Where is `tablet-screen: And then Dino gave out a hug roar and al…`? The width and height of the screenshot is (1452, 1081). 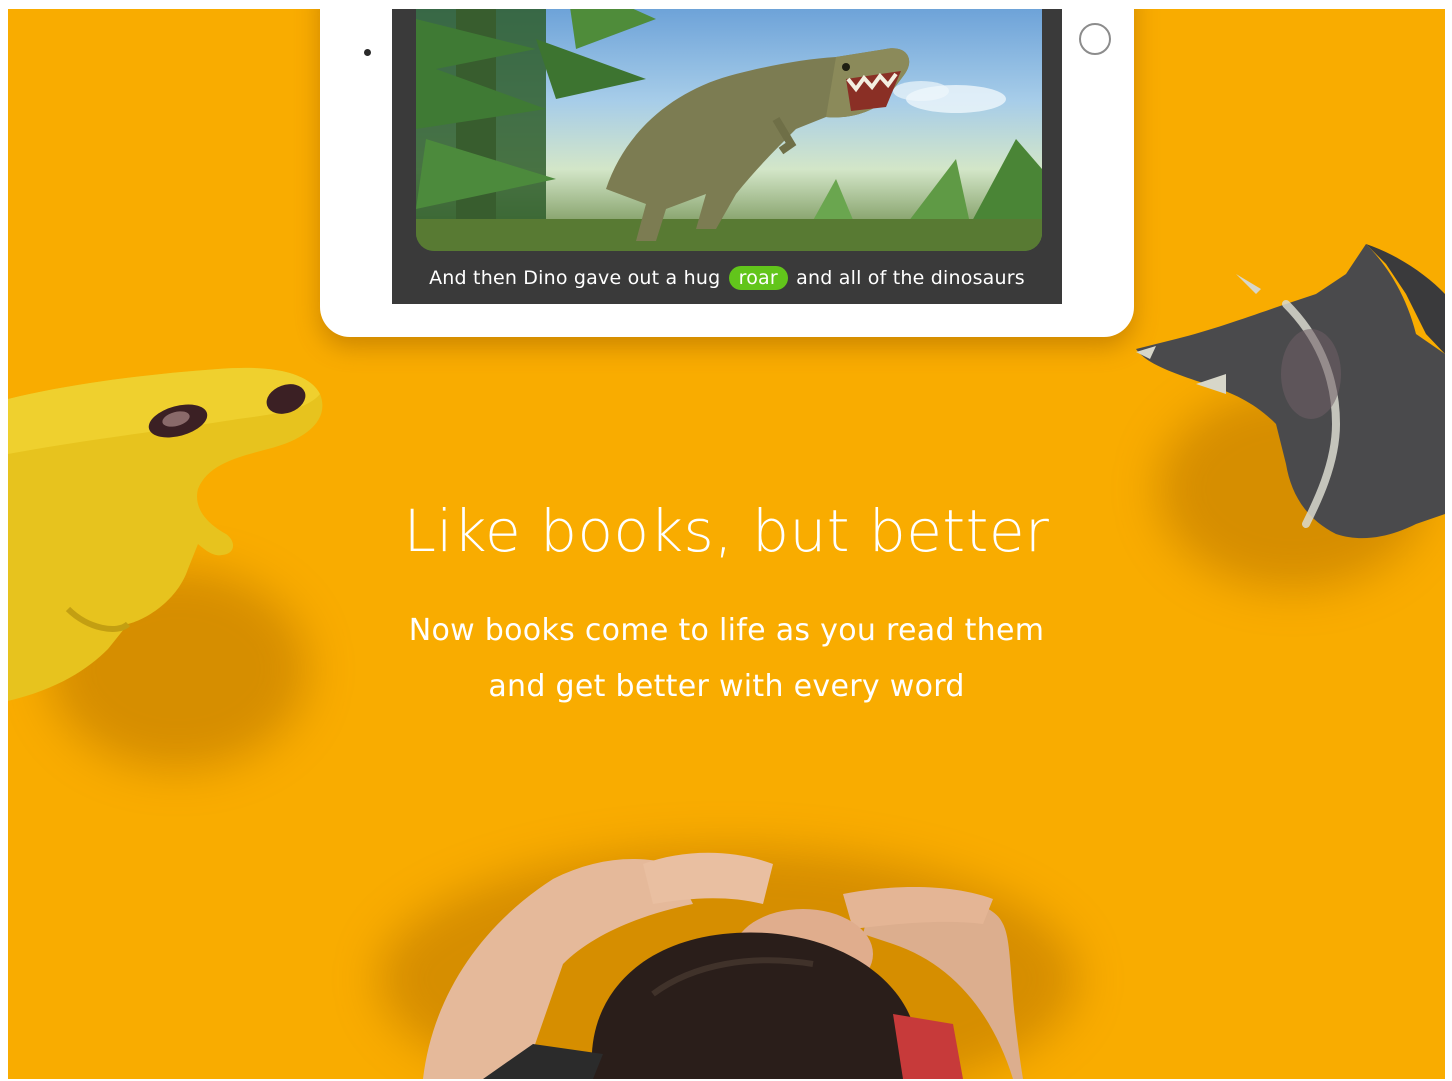
tablet-screen: And then Dino gave out a hug roar and al… is located at coordinates (727, 156).